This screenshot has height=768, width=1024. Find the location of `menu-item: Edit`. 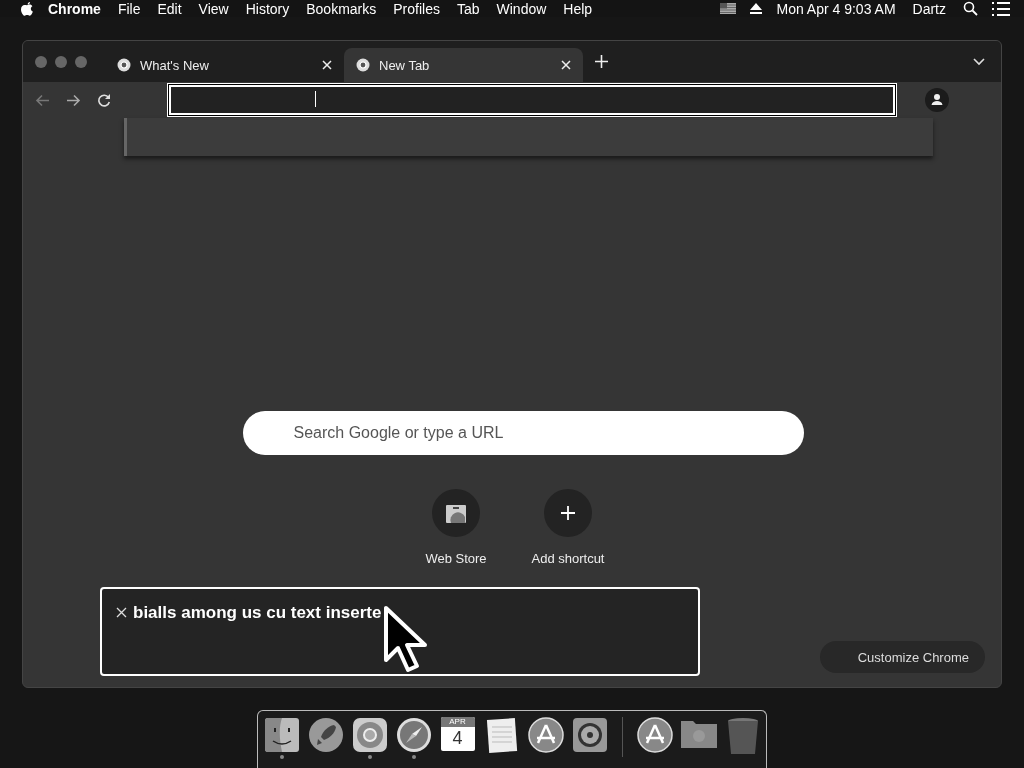

menu-item: Edit is located at coordinates (169, 8).